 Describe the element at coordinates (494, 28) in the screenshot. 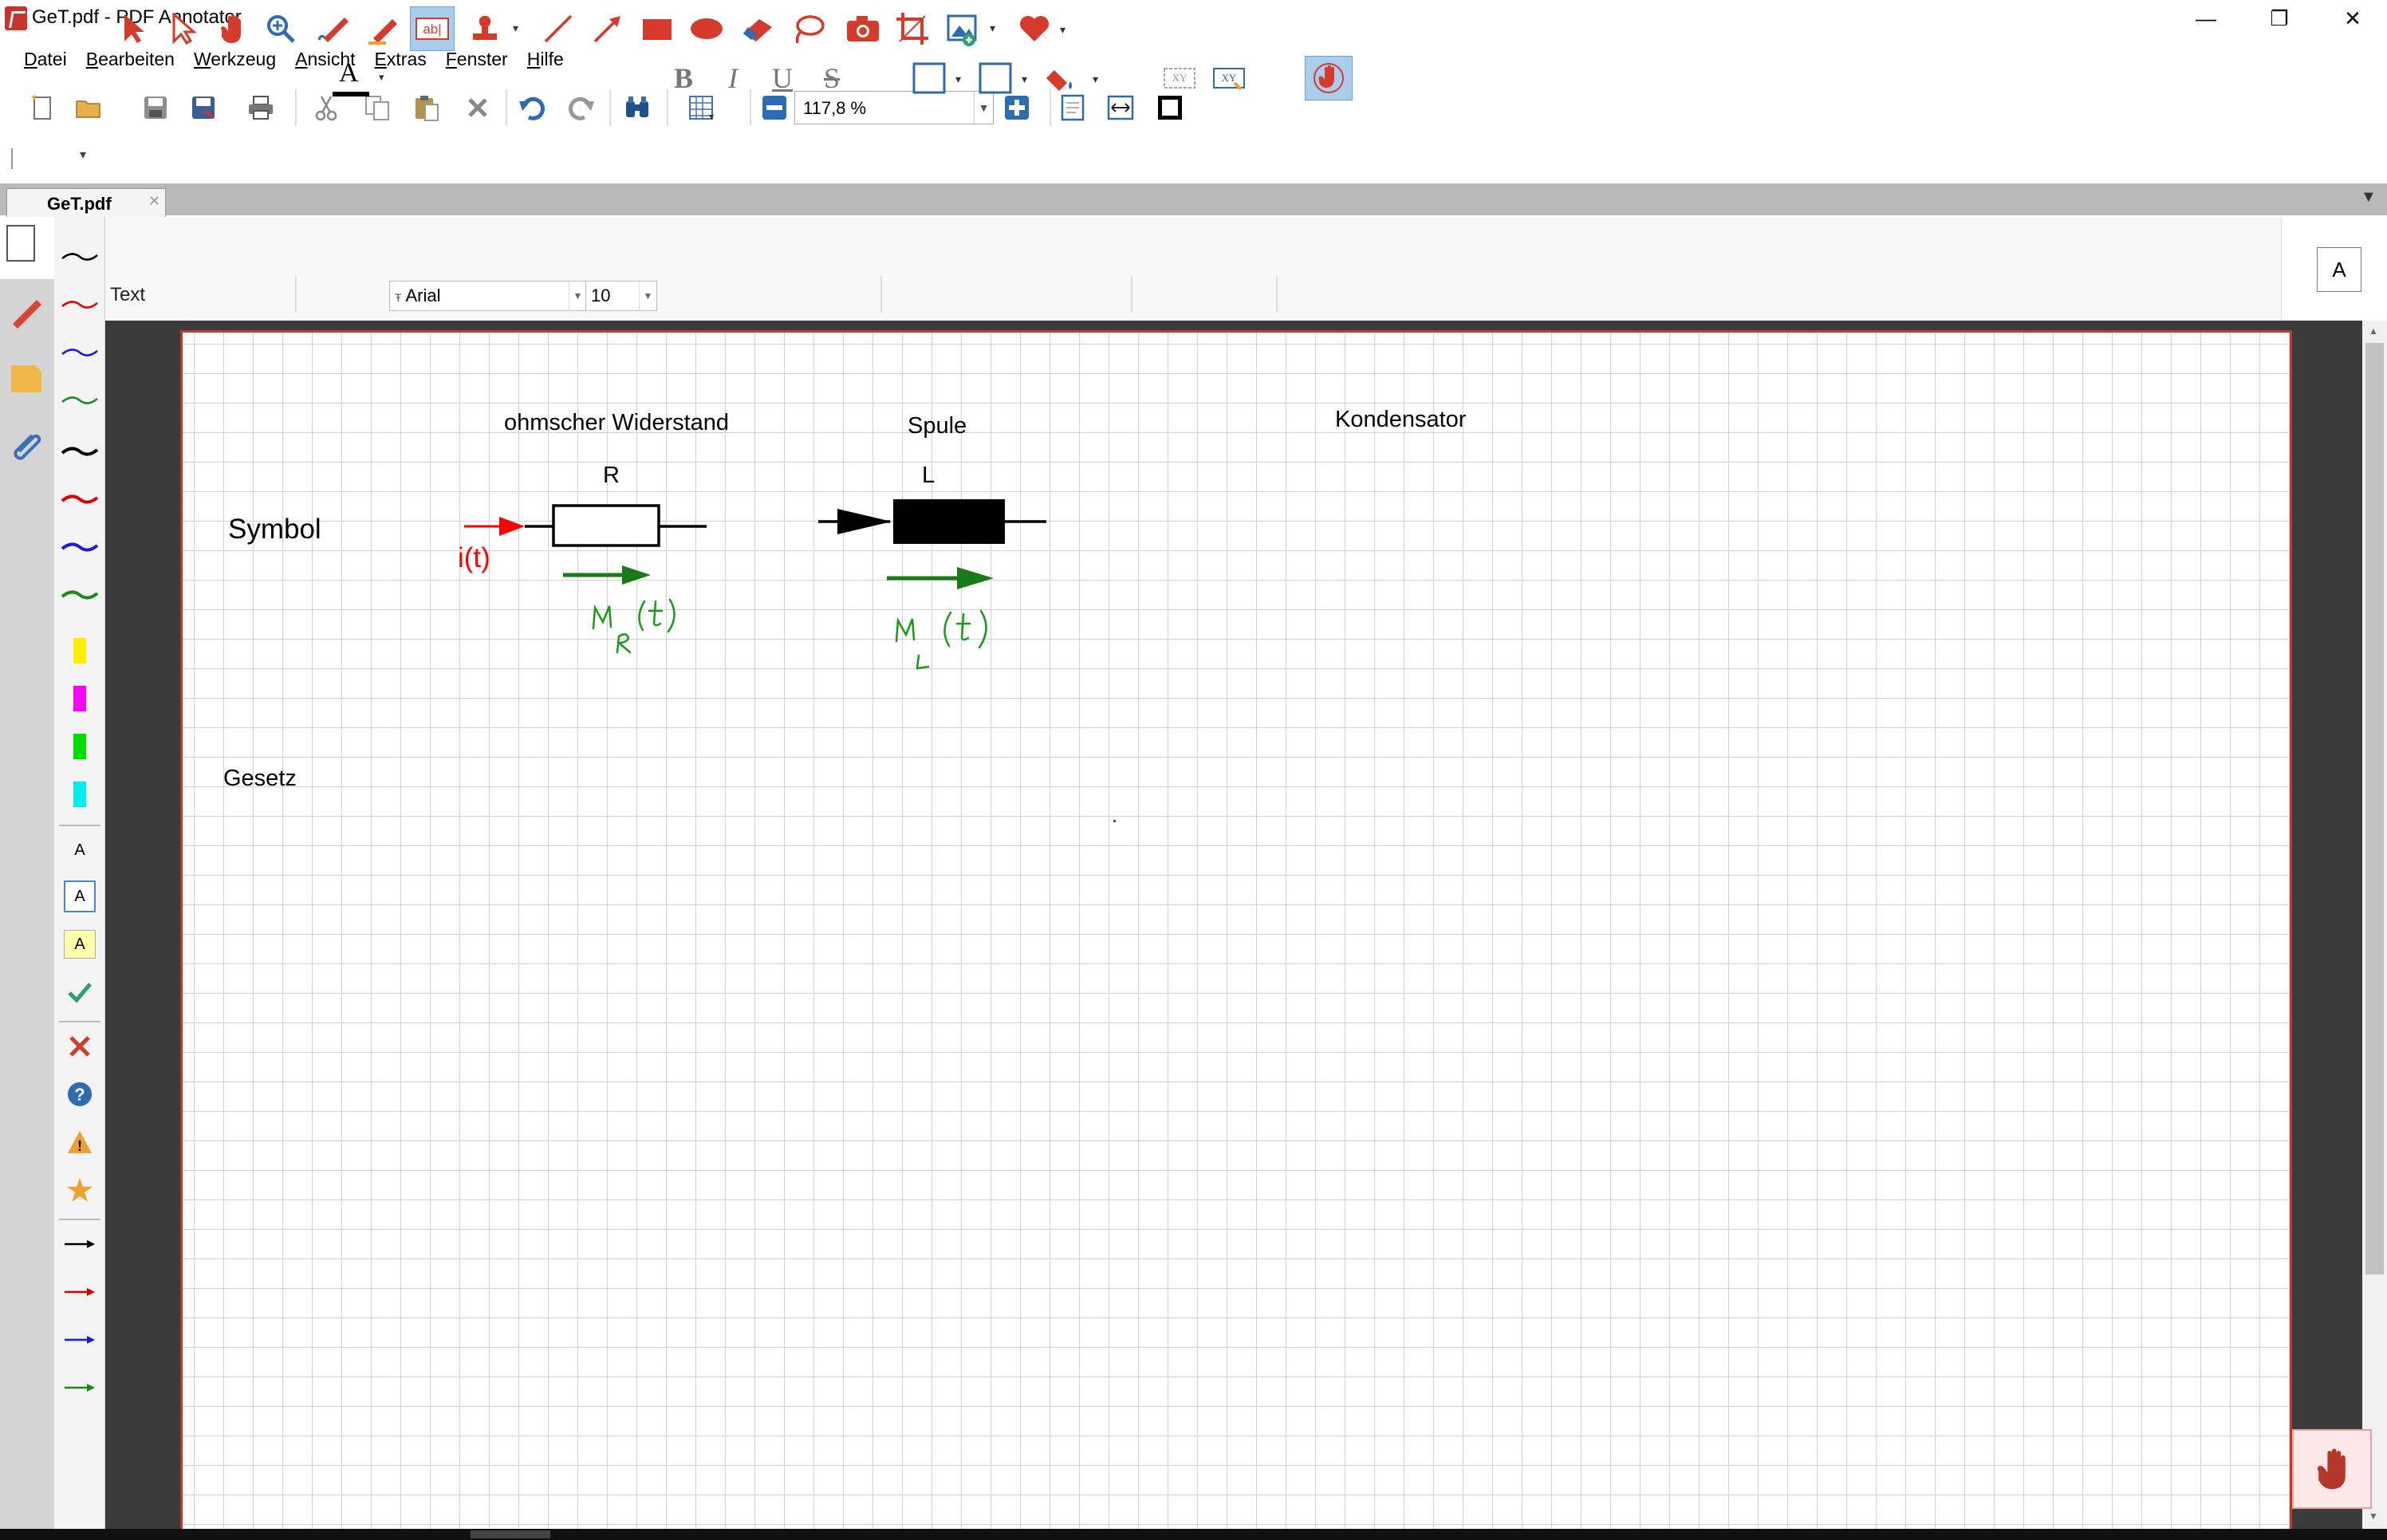

I see `stamp-tool-icon: ▾` at that location.